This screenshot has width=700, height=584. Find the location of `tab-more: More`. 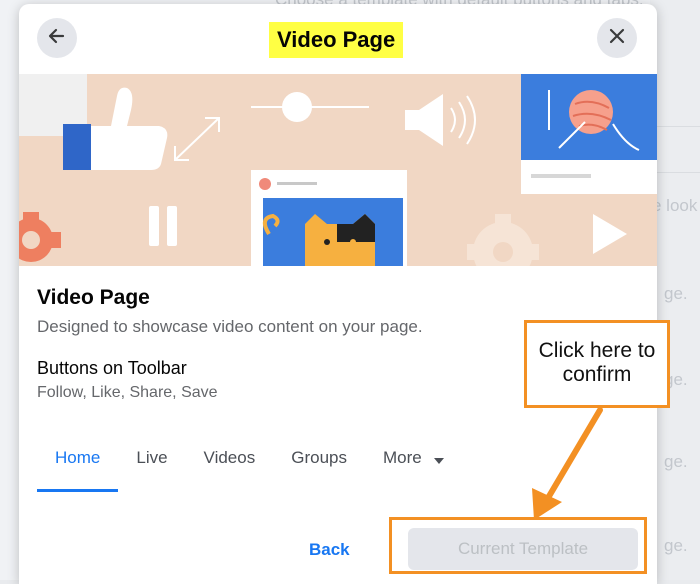

tab-more: More is located at coordinates (413, 463).